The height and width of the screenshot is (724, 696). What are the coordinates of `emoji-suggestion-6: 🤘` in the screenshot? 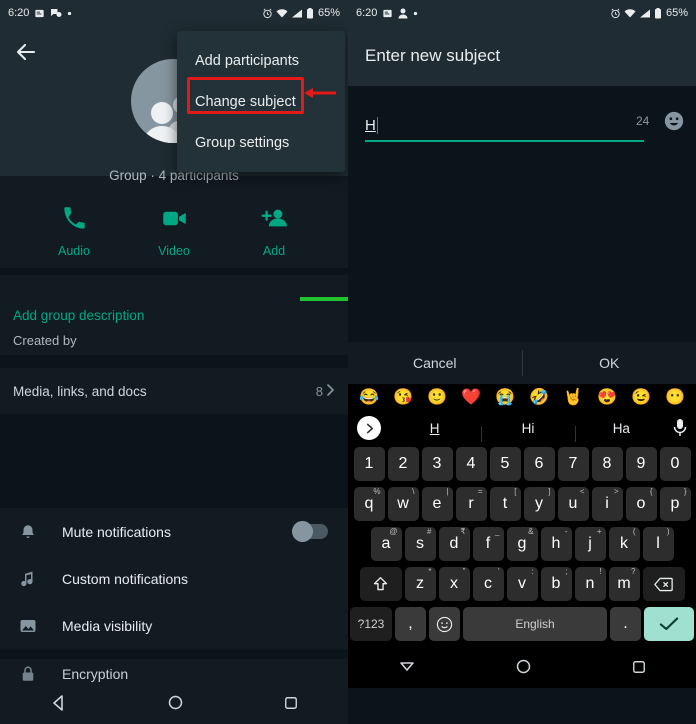 It's located at (573, 398).